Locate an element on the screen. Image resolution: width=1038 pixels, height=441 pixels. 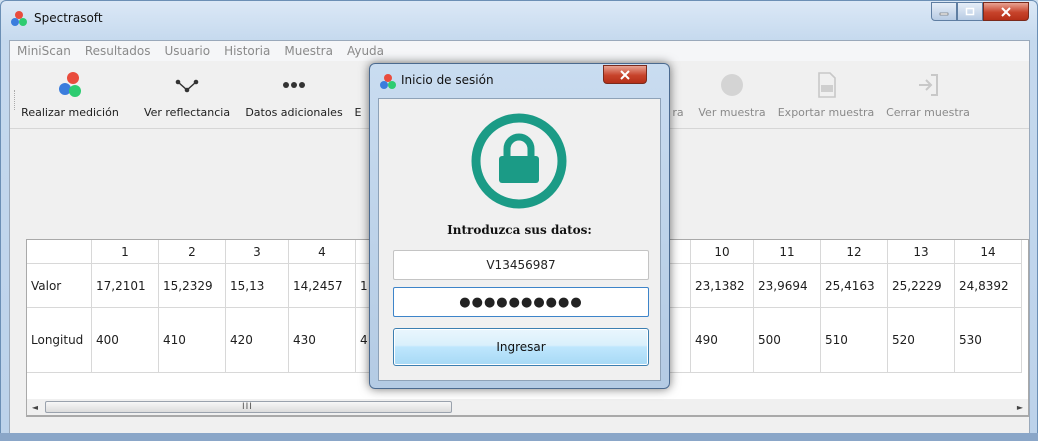
title-bar: Spectrasoft is located at coordinates (519, 18).